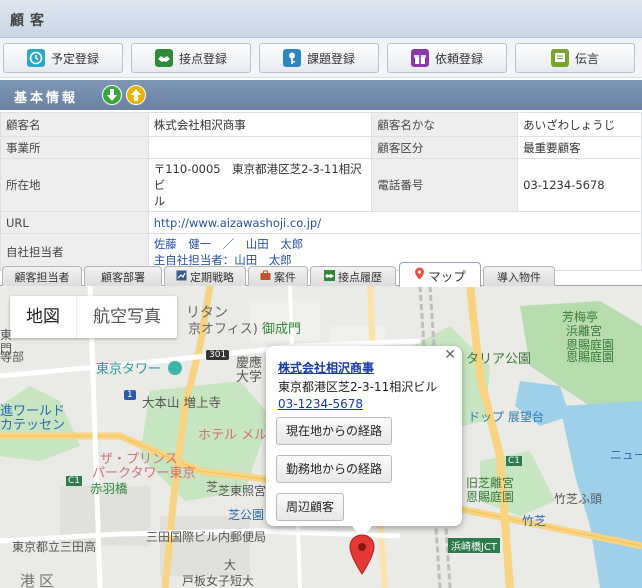  What do you see at coordinates (126, 317) in the screenshot?
I see `map-type-satellite-button: 航空写真` at bounding box center [126, 317].